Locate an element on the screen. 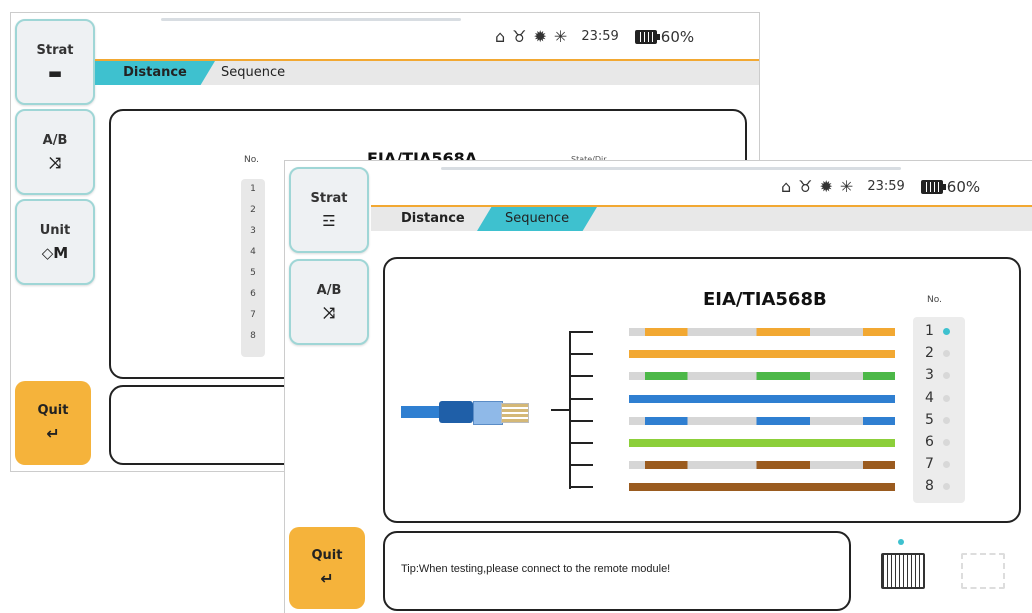 Image resolution: width=1032 pixels, height=613 pixels. rj45-cable-icon is located at coordinates (467, 412).